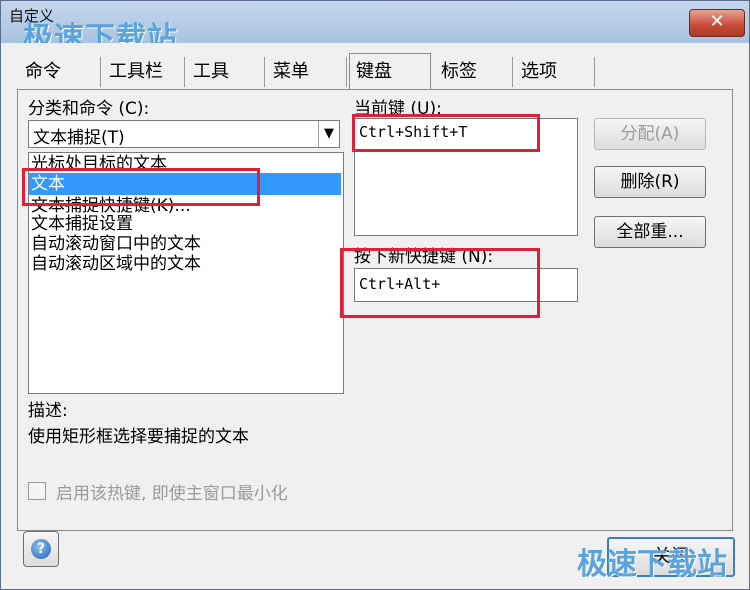  Describe the element at coordinates (474, 72) in the screenshot. I see `tab-labels: 标签` at that location.